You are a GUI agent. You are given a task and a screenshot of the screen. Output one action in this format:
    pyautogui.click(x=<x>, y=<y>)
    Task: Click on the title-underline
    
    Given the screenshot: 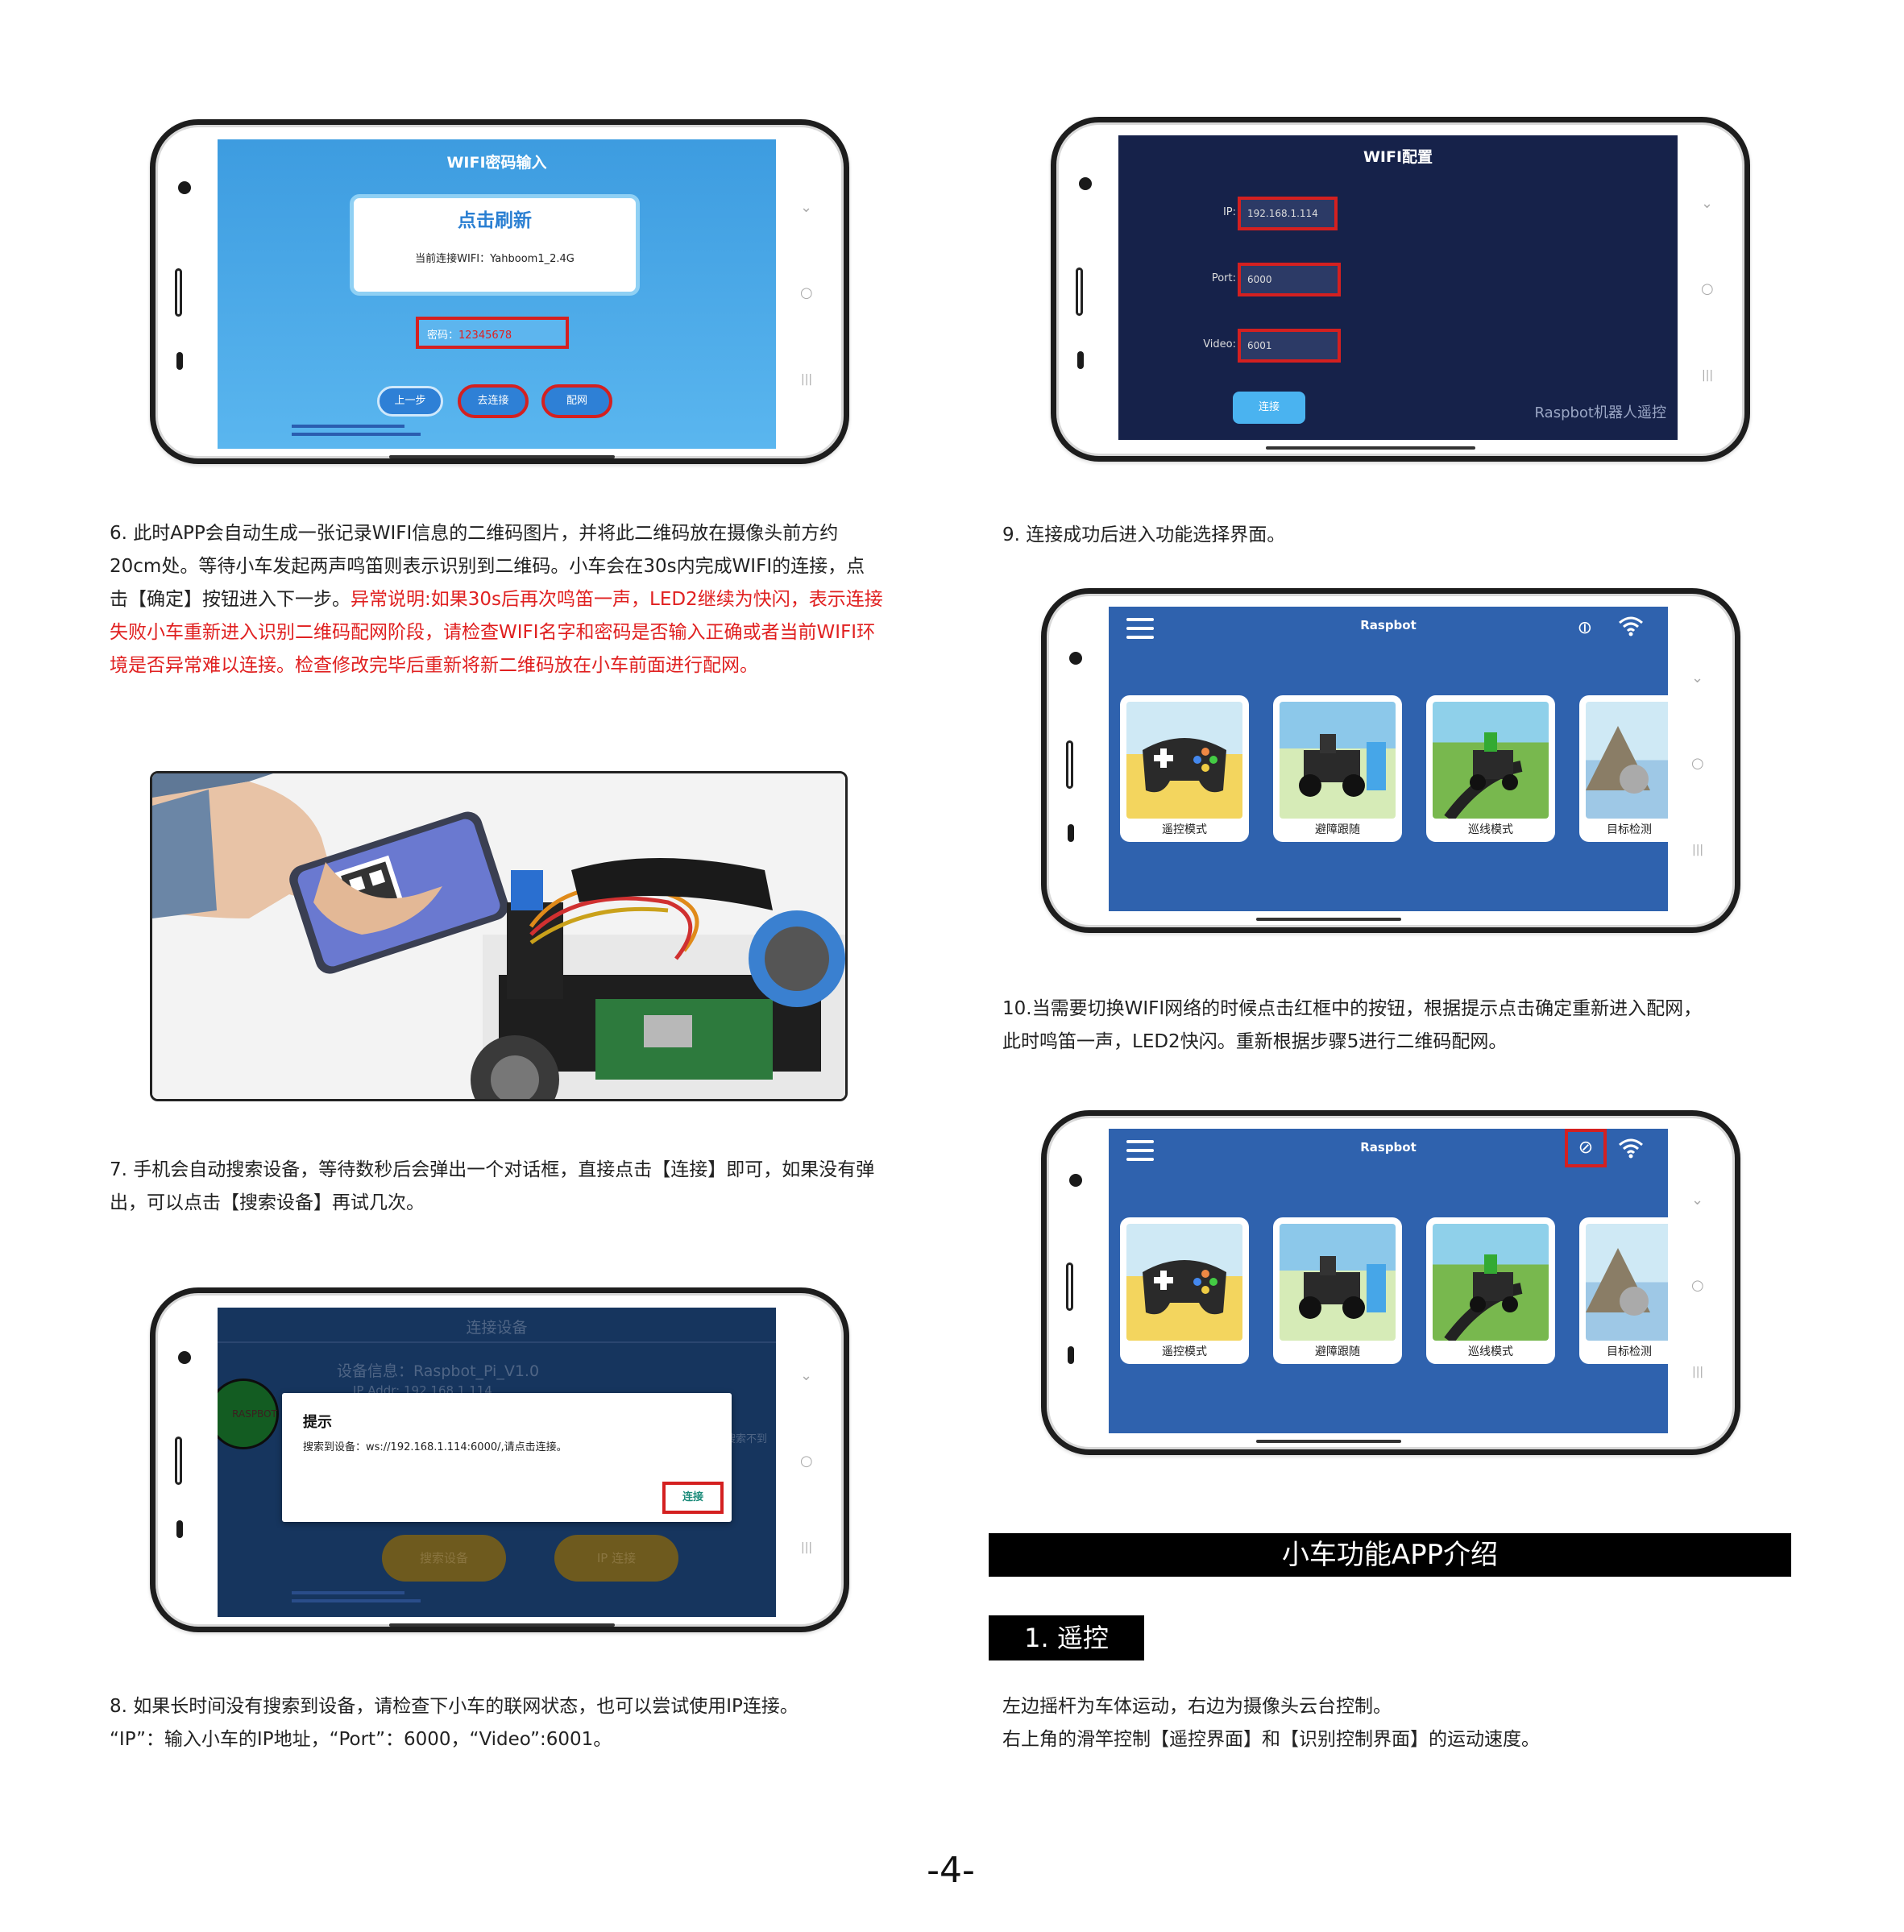 What is the action you would take?
    pyautogui.click(x=497, y=1342)
    